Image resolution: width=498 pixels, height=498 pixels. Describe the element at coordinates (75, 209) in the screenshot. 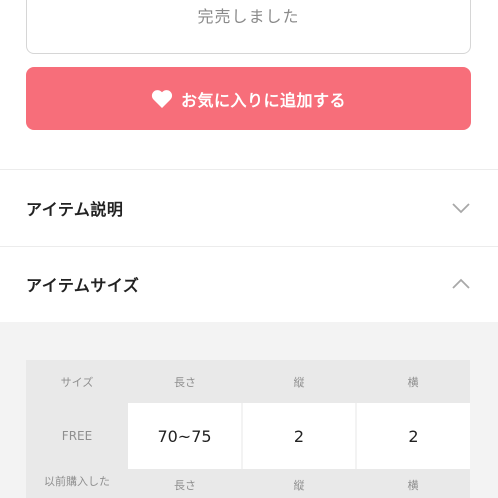

I see `item-description-title: アイテム説明` at that location.